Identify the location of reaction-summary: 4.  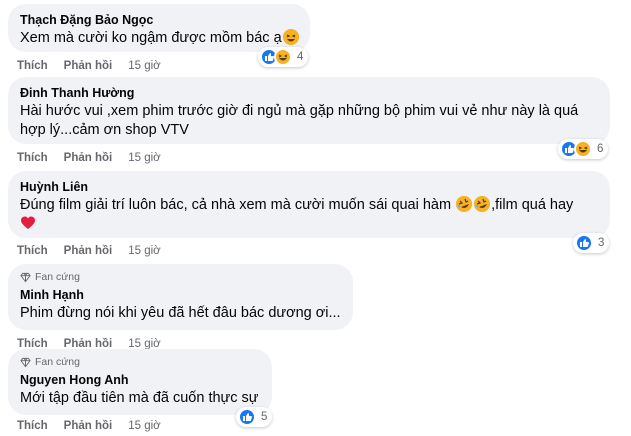
(283, 57).